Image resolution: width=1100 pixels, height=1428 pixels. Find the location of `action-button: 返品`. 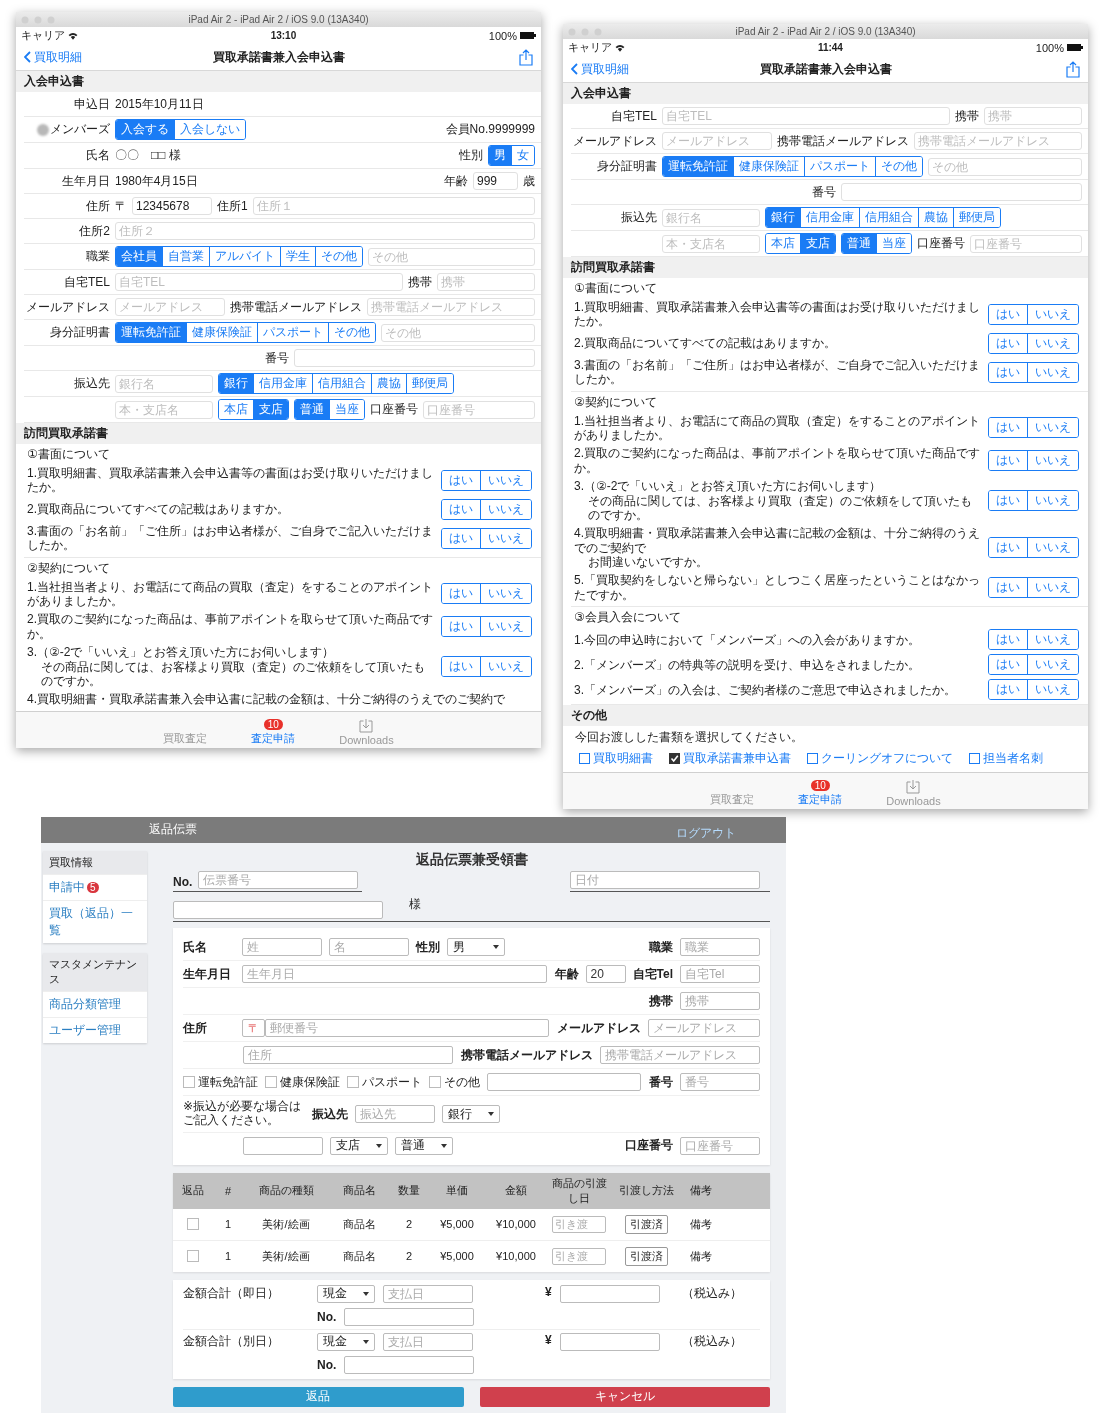

action-button: 返品 is located at coordinates (318, 1396).